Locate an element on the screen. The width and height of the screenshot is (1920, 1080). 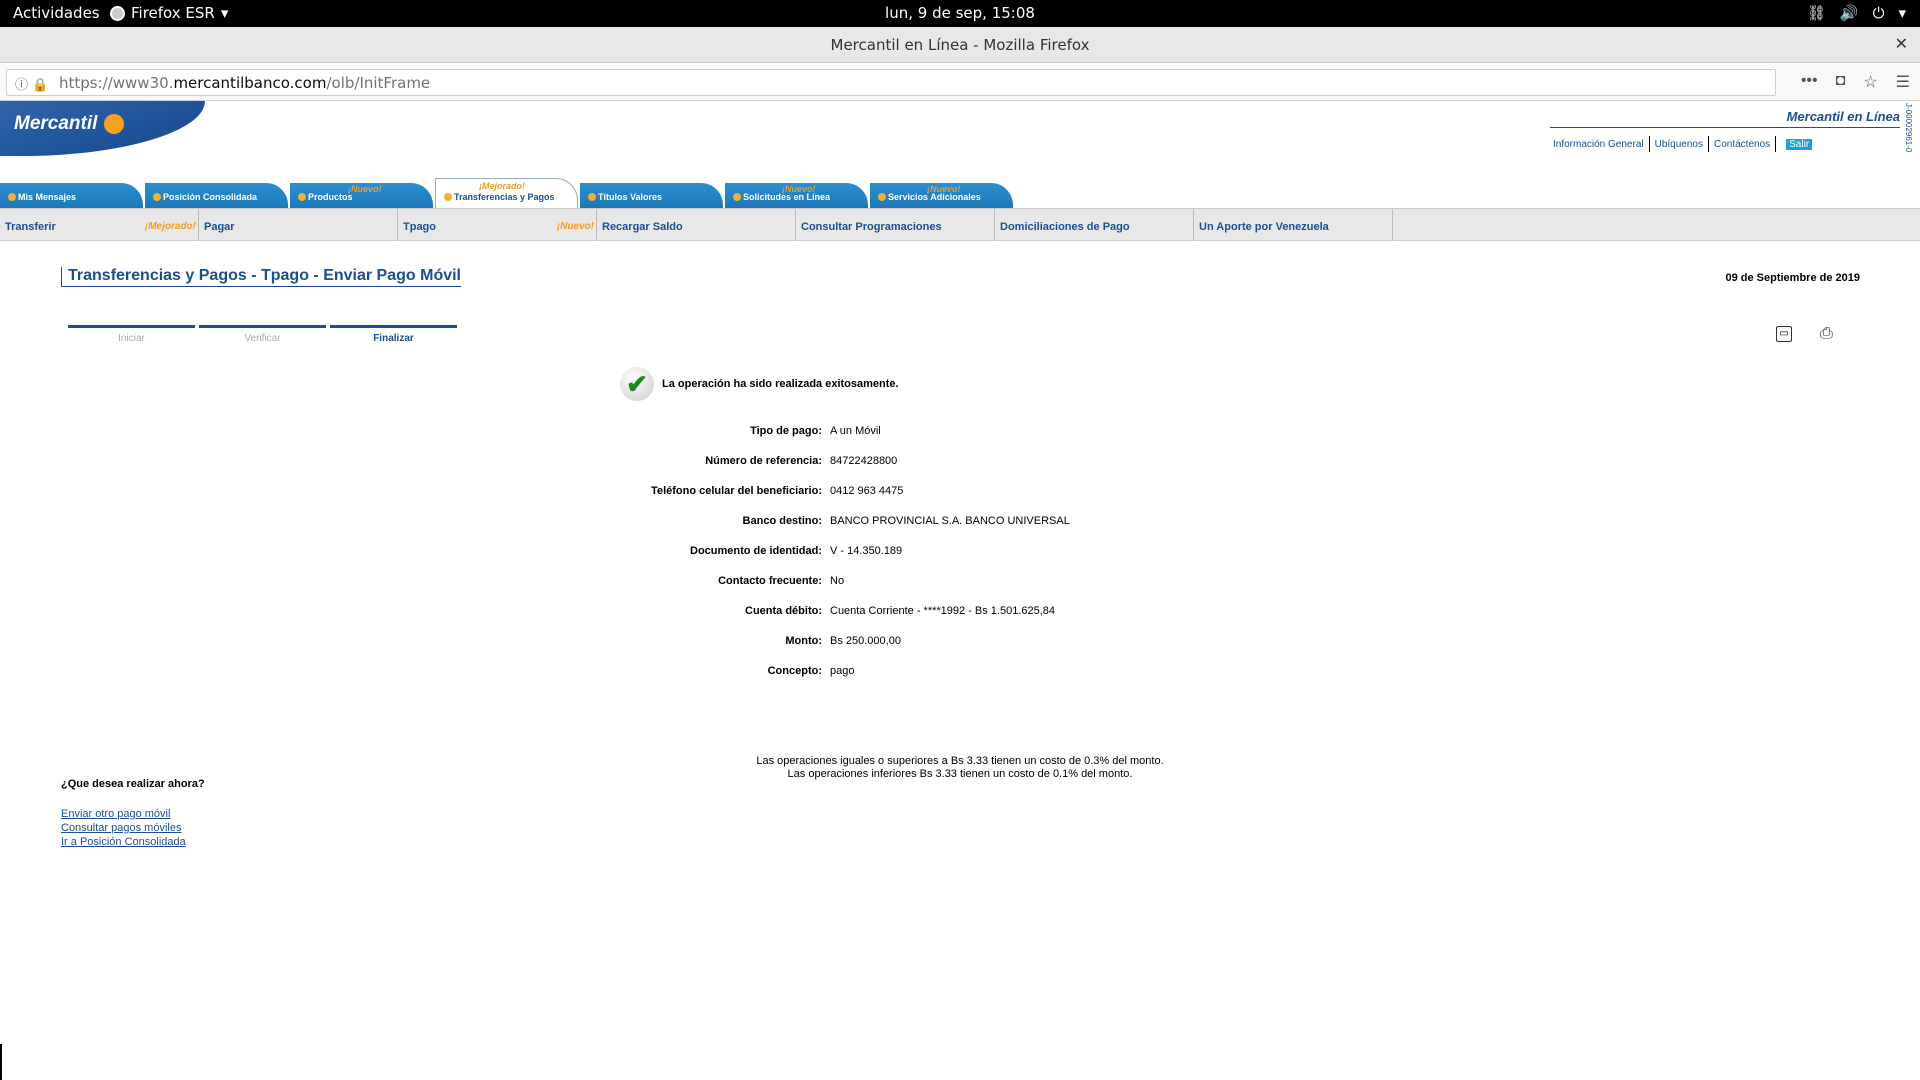
brand-title: Mercantil en Línea is located at coordinates (1725, 118).